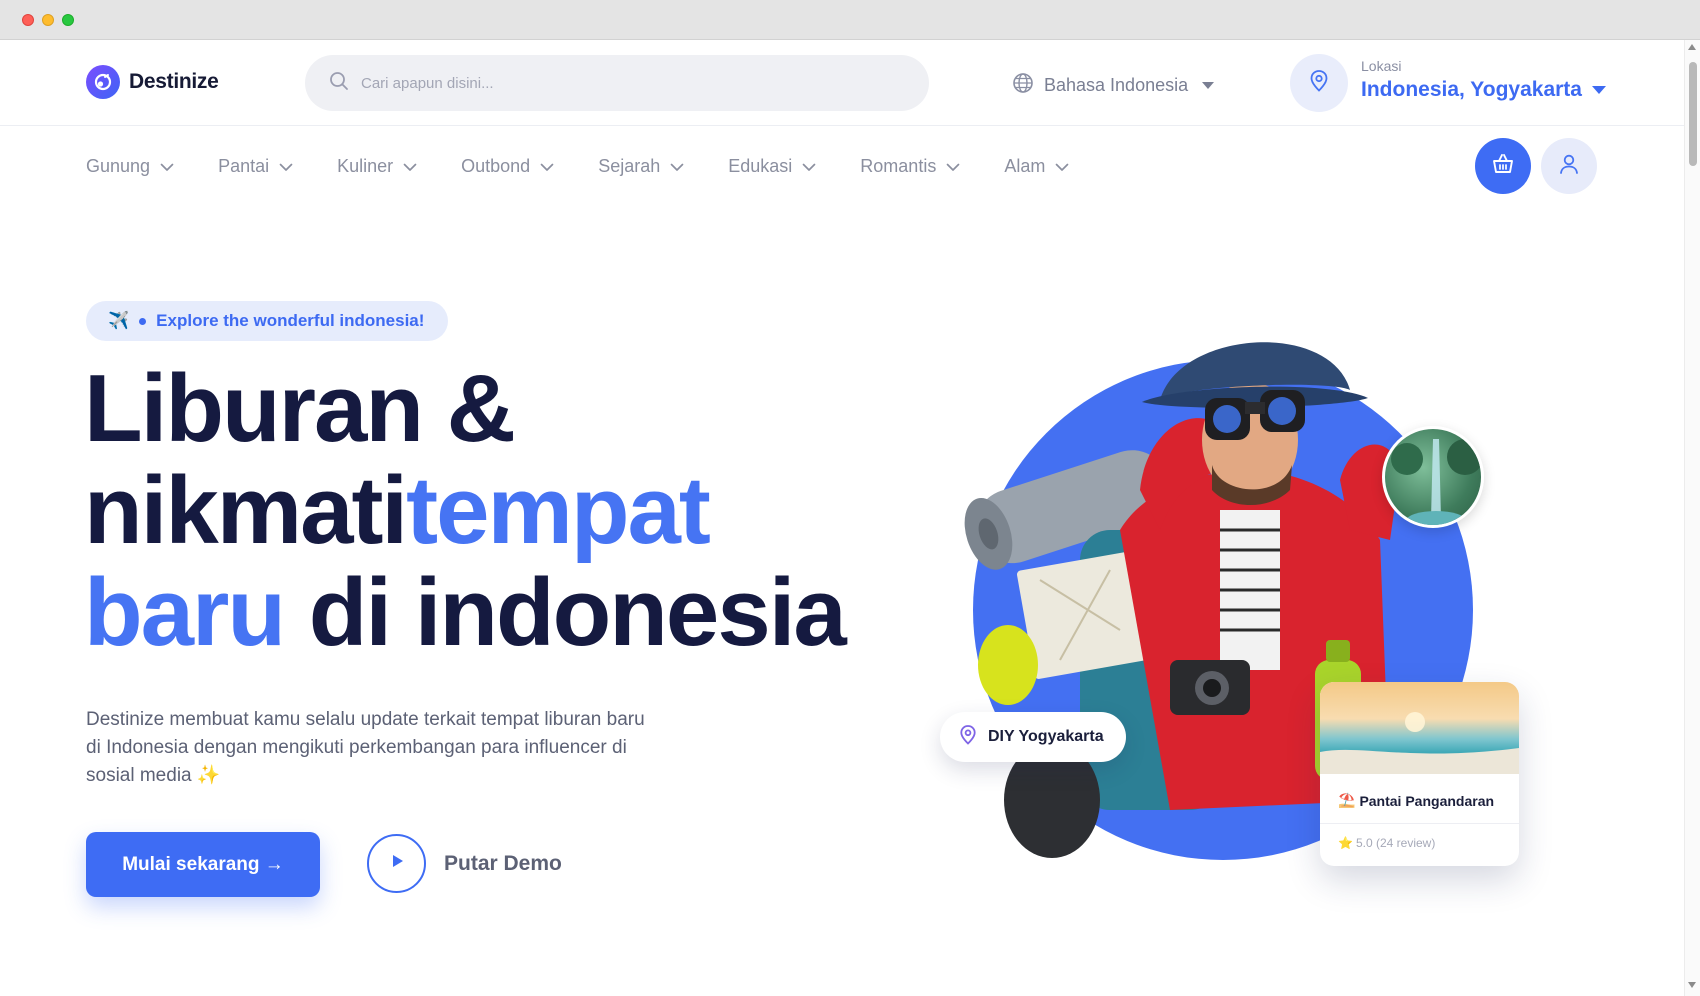 The height and width of the screenshot is (996, 1700). I want to click on language-selector: Bahasa Indonesia, so click(1113, 85).